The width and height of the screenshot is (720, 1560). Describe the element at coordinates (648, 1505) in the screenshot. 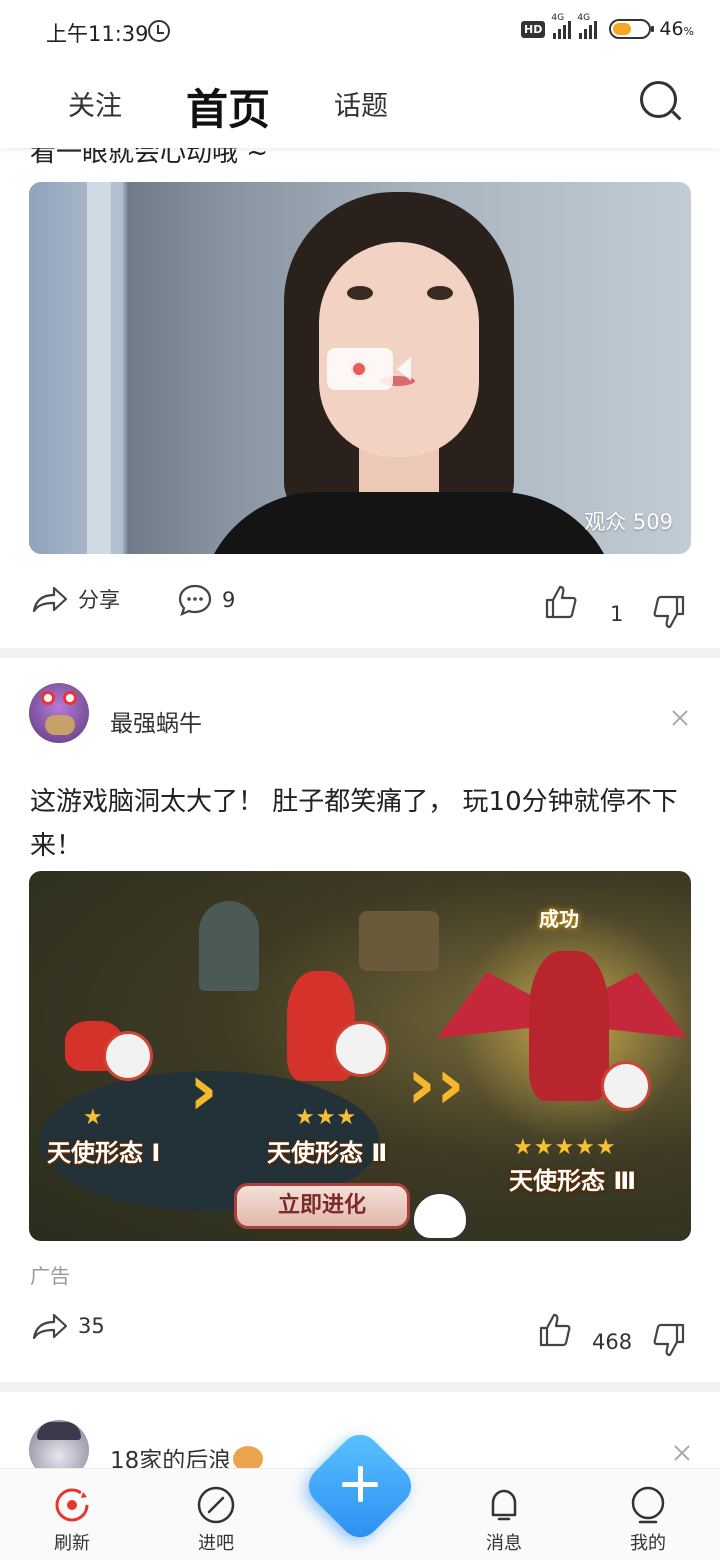

I see `profile-icon` at that location.